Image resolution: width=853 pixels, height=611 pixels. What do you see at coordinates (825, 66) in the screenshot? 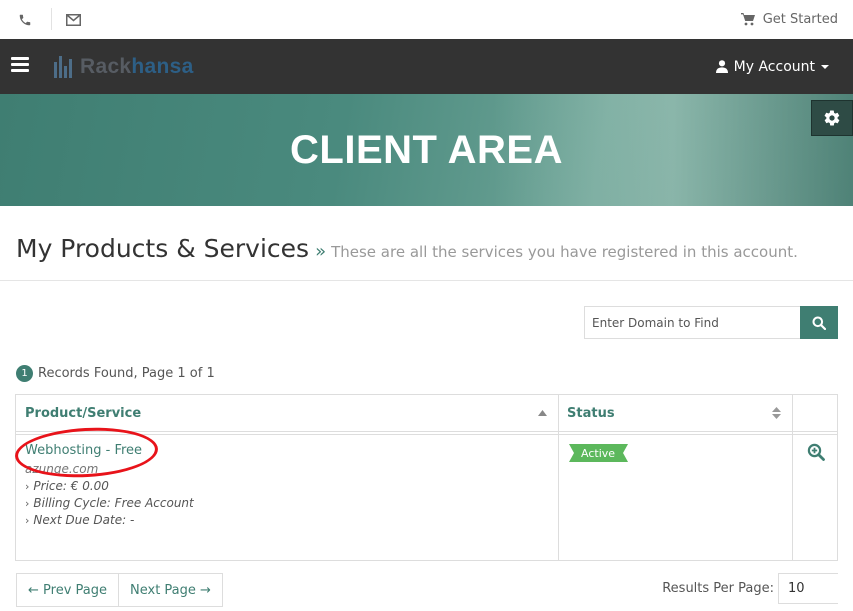
I see `caret-down-icon` at bounding box center [825, 66].